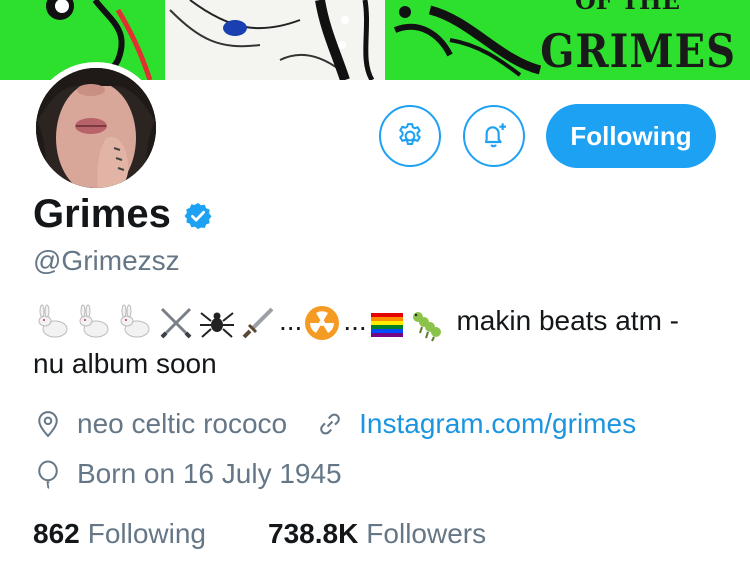 The image size is (750, 580). I want to click on bio-emoji-row, so click(156, 323).